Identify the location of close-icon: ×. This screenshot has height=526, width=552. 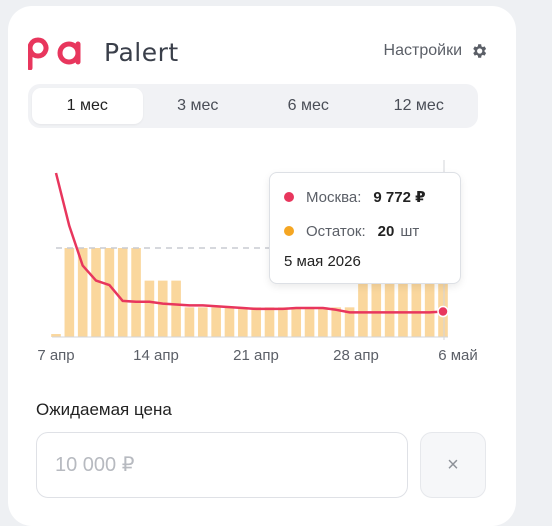
(453, 464).